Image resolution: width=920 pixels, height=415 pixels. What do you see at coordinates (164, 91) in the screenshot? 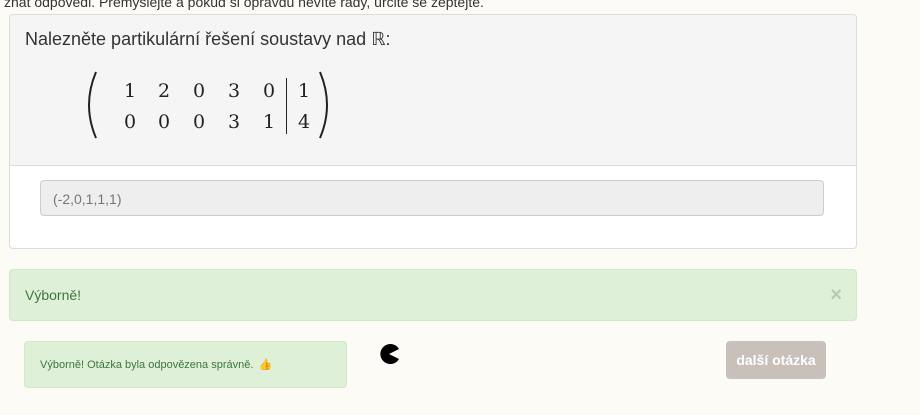
I see `matrix-cell-r1c2: 2` at bounding box center [164, 91].